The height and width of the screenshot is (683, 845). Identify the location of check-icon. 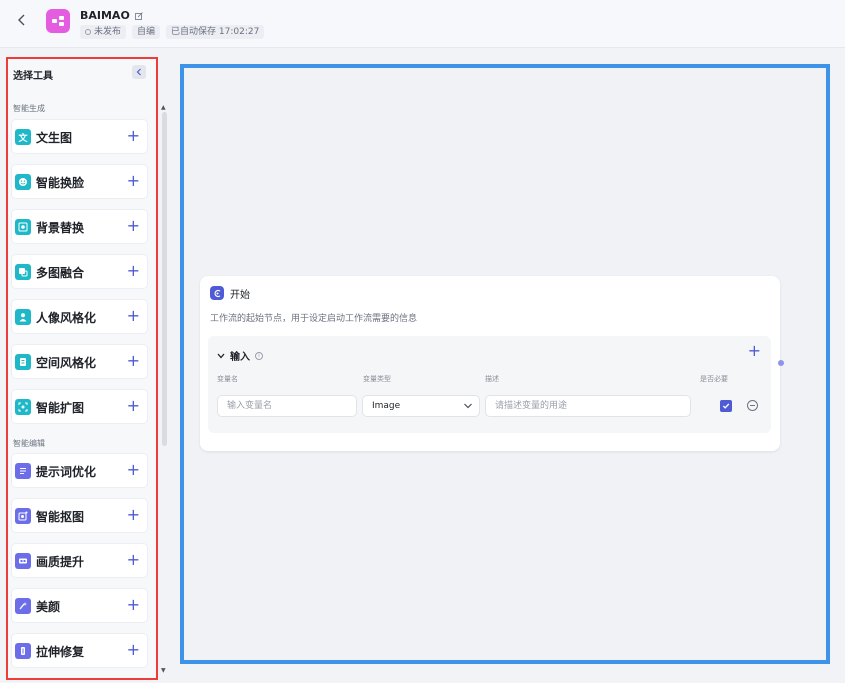
(726, 406).